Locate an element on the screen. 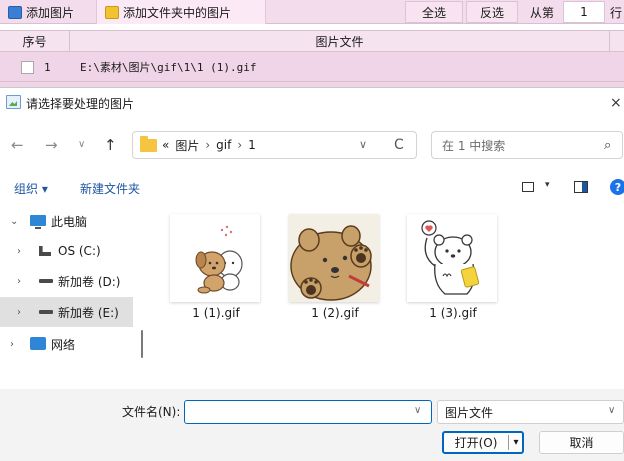 The height and width of the screenshot is (461, 624). breadcrumb-overflow: « is located at coordinates (165, 145).